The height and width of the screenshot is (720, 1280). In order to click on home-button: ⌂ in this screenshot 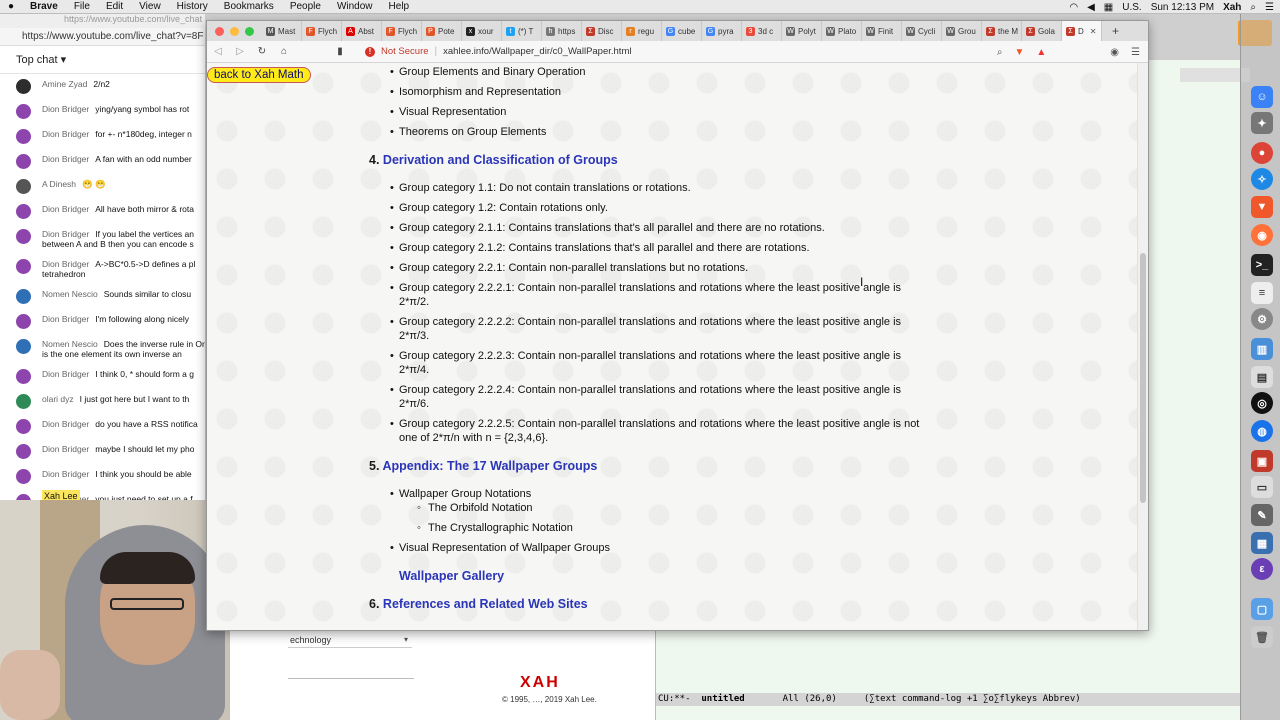, I will do `click(284, 51)`.